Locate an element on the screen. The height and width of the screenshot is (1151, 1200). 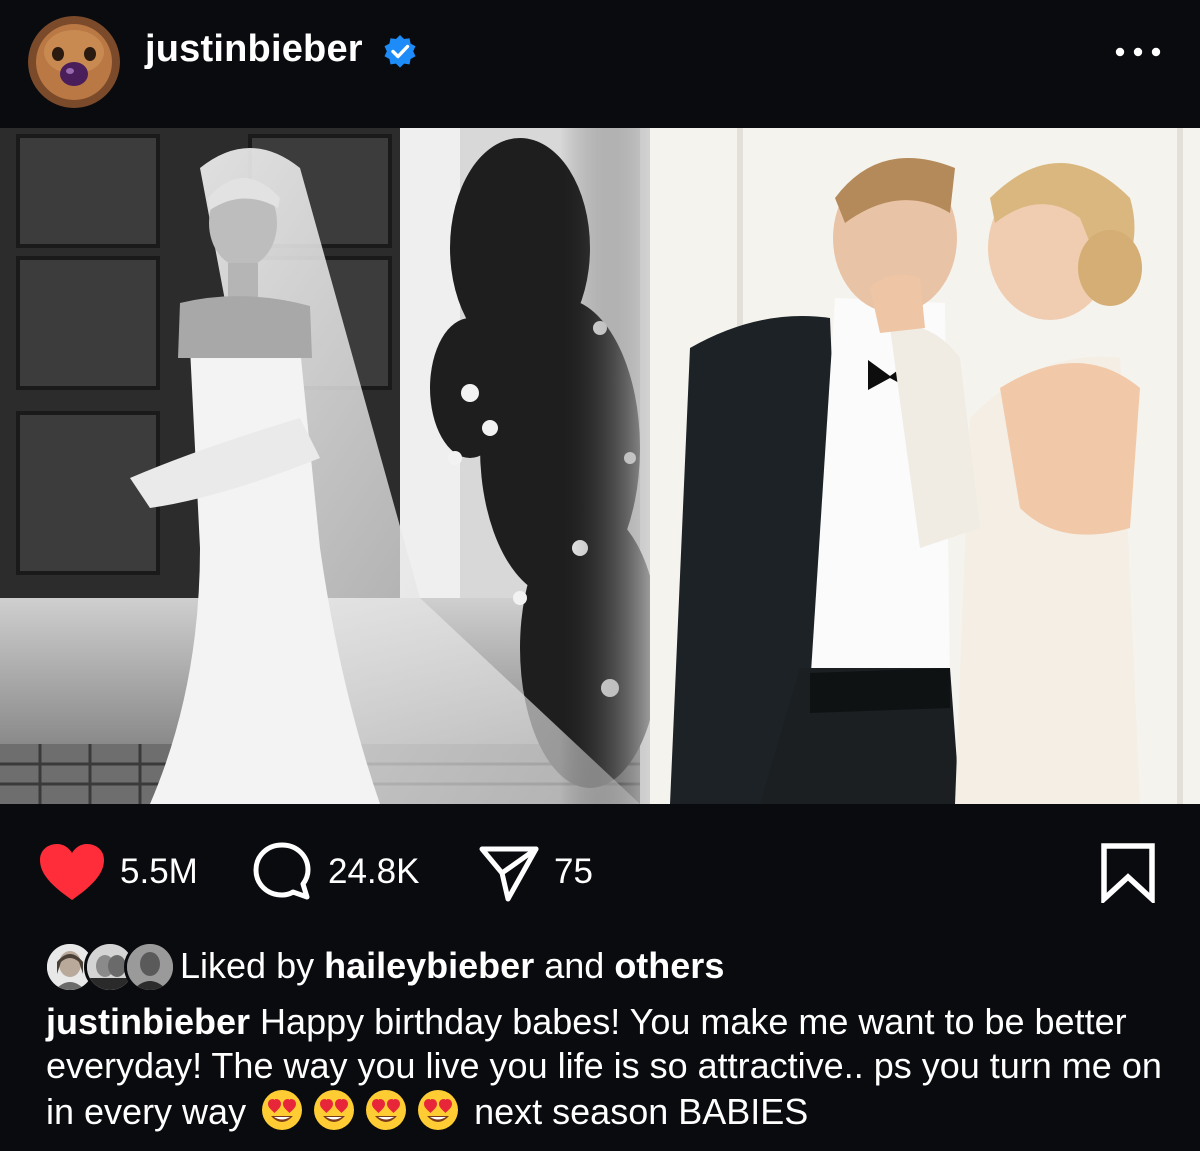
paper-plane-icon is located at coordinates (509, 874).